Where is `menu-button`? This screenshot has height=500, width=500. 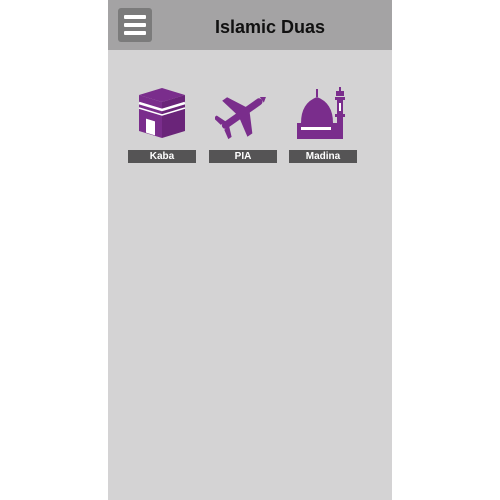 menu-button is located at coordinates (135, 25).